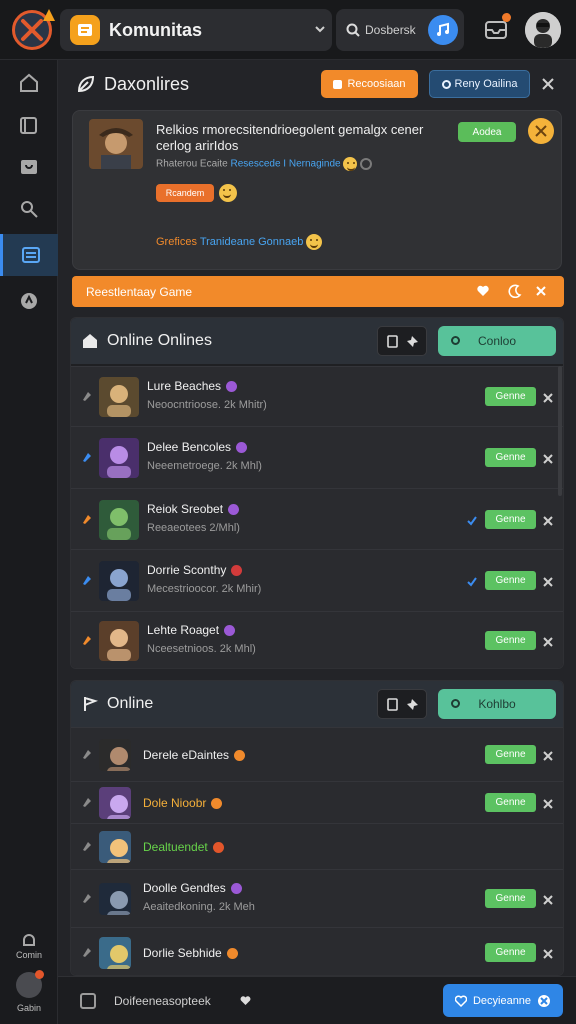 Image resolution: width=576 pixels, height=1024 pixels. I want to click on app-switcher: Komunitas, so click(196, 30).